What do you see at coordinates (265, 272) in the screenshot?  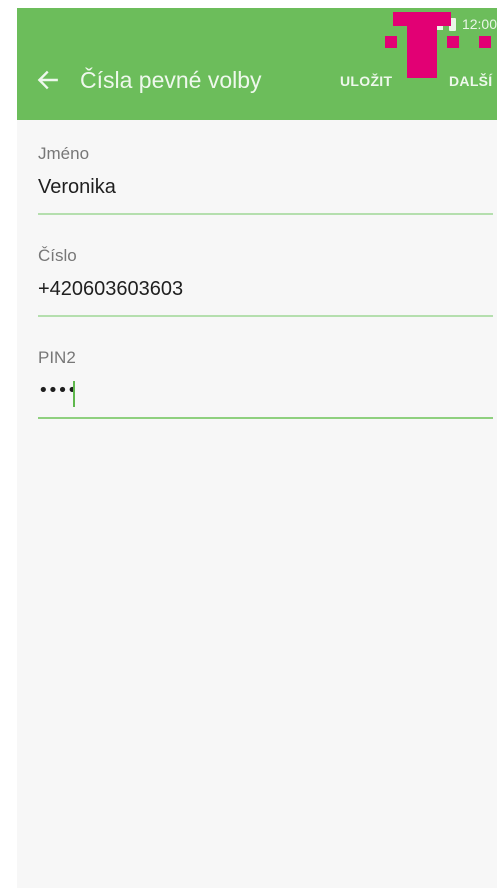 I see `number-field: Číslo +420603603603` at bounding box center [265, 272].